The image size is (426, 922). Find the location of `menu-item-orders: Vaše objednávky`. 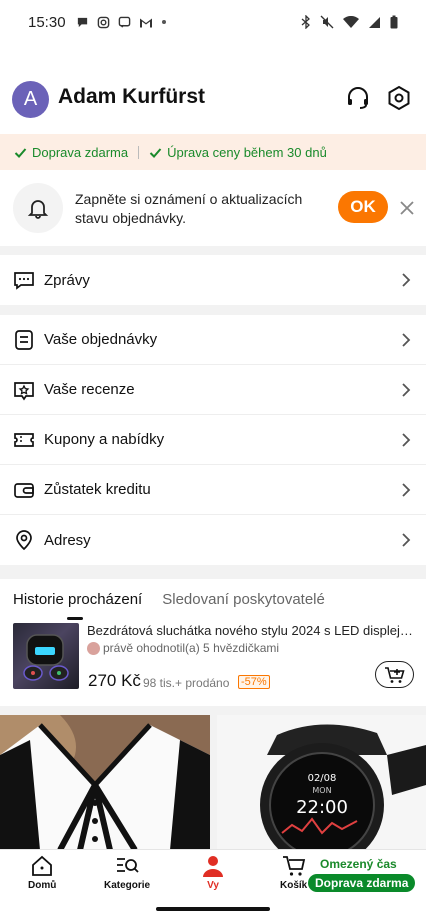

menu-item-orders: Vaše objednávky is located at coordinates (213, 340).